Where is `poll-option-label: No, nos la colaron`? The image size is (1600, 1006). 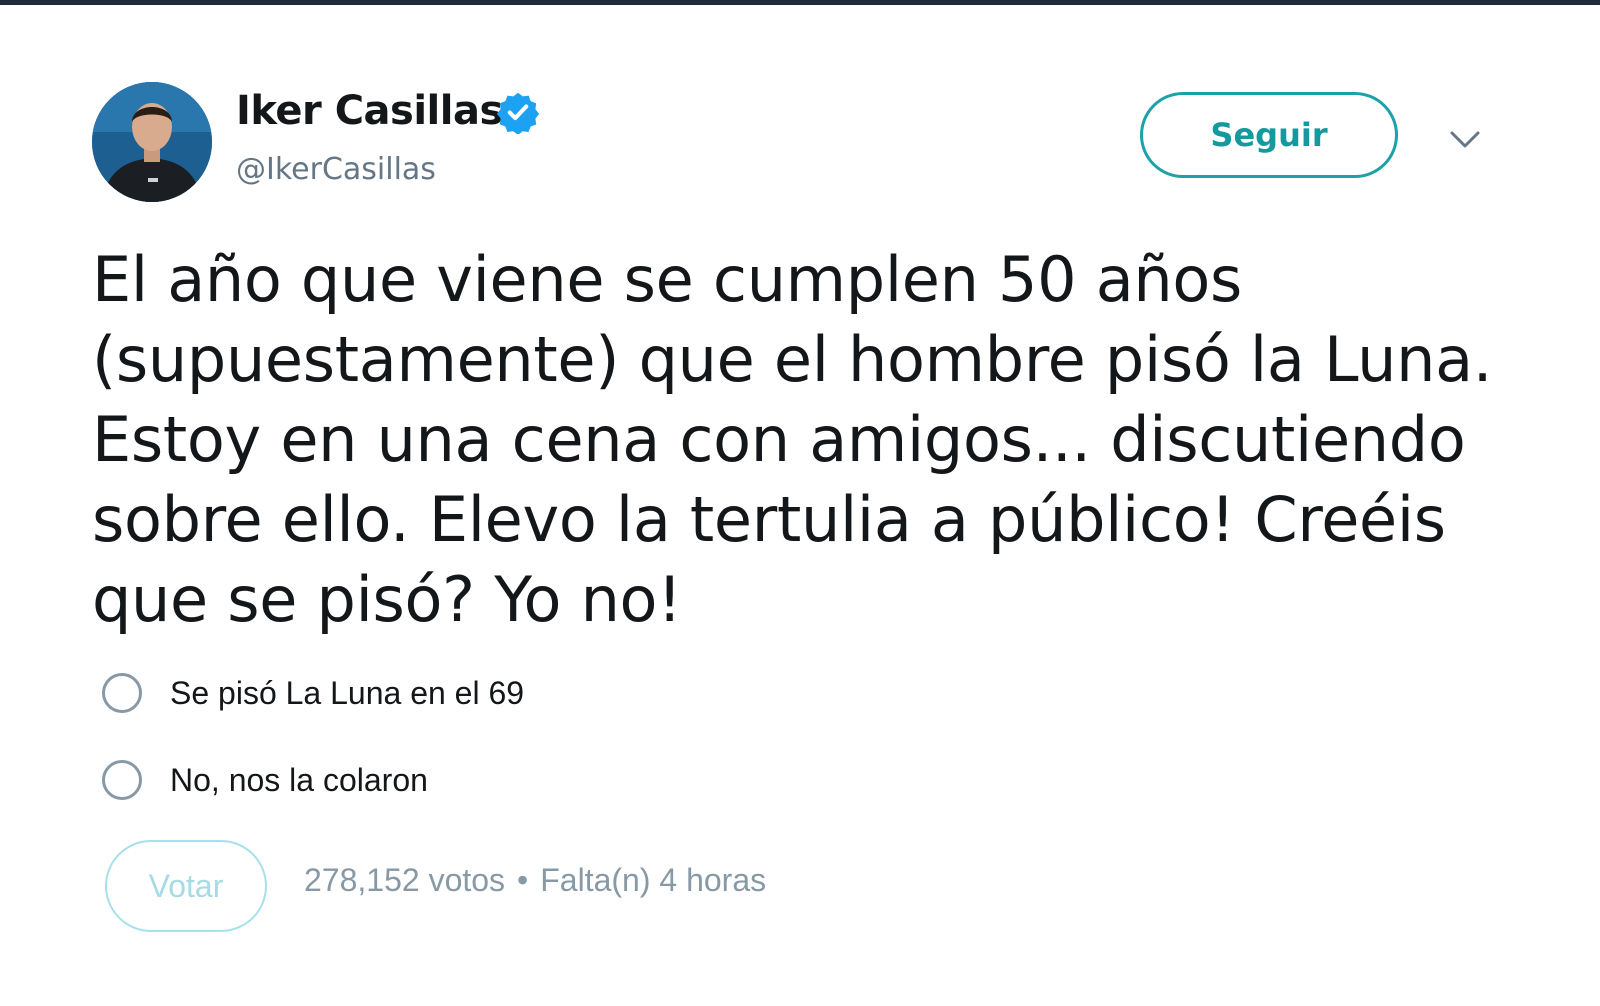
poll-option-label: No, nos la colaron is located at coordinates (299, 779).